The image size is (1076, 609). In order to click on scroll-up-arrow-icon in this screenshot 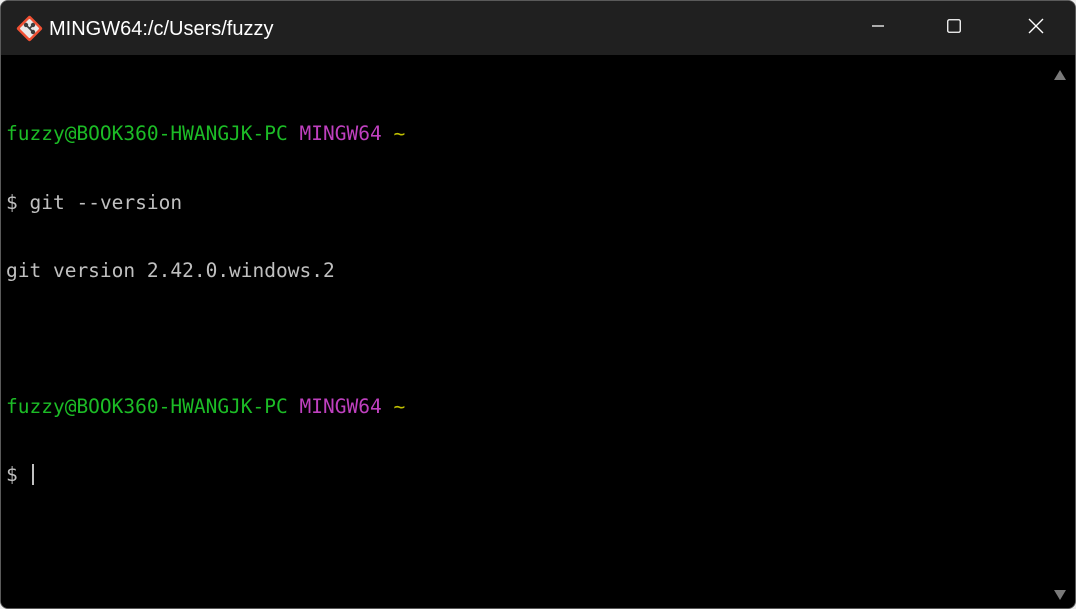, I will do `click(1060, 73)`.